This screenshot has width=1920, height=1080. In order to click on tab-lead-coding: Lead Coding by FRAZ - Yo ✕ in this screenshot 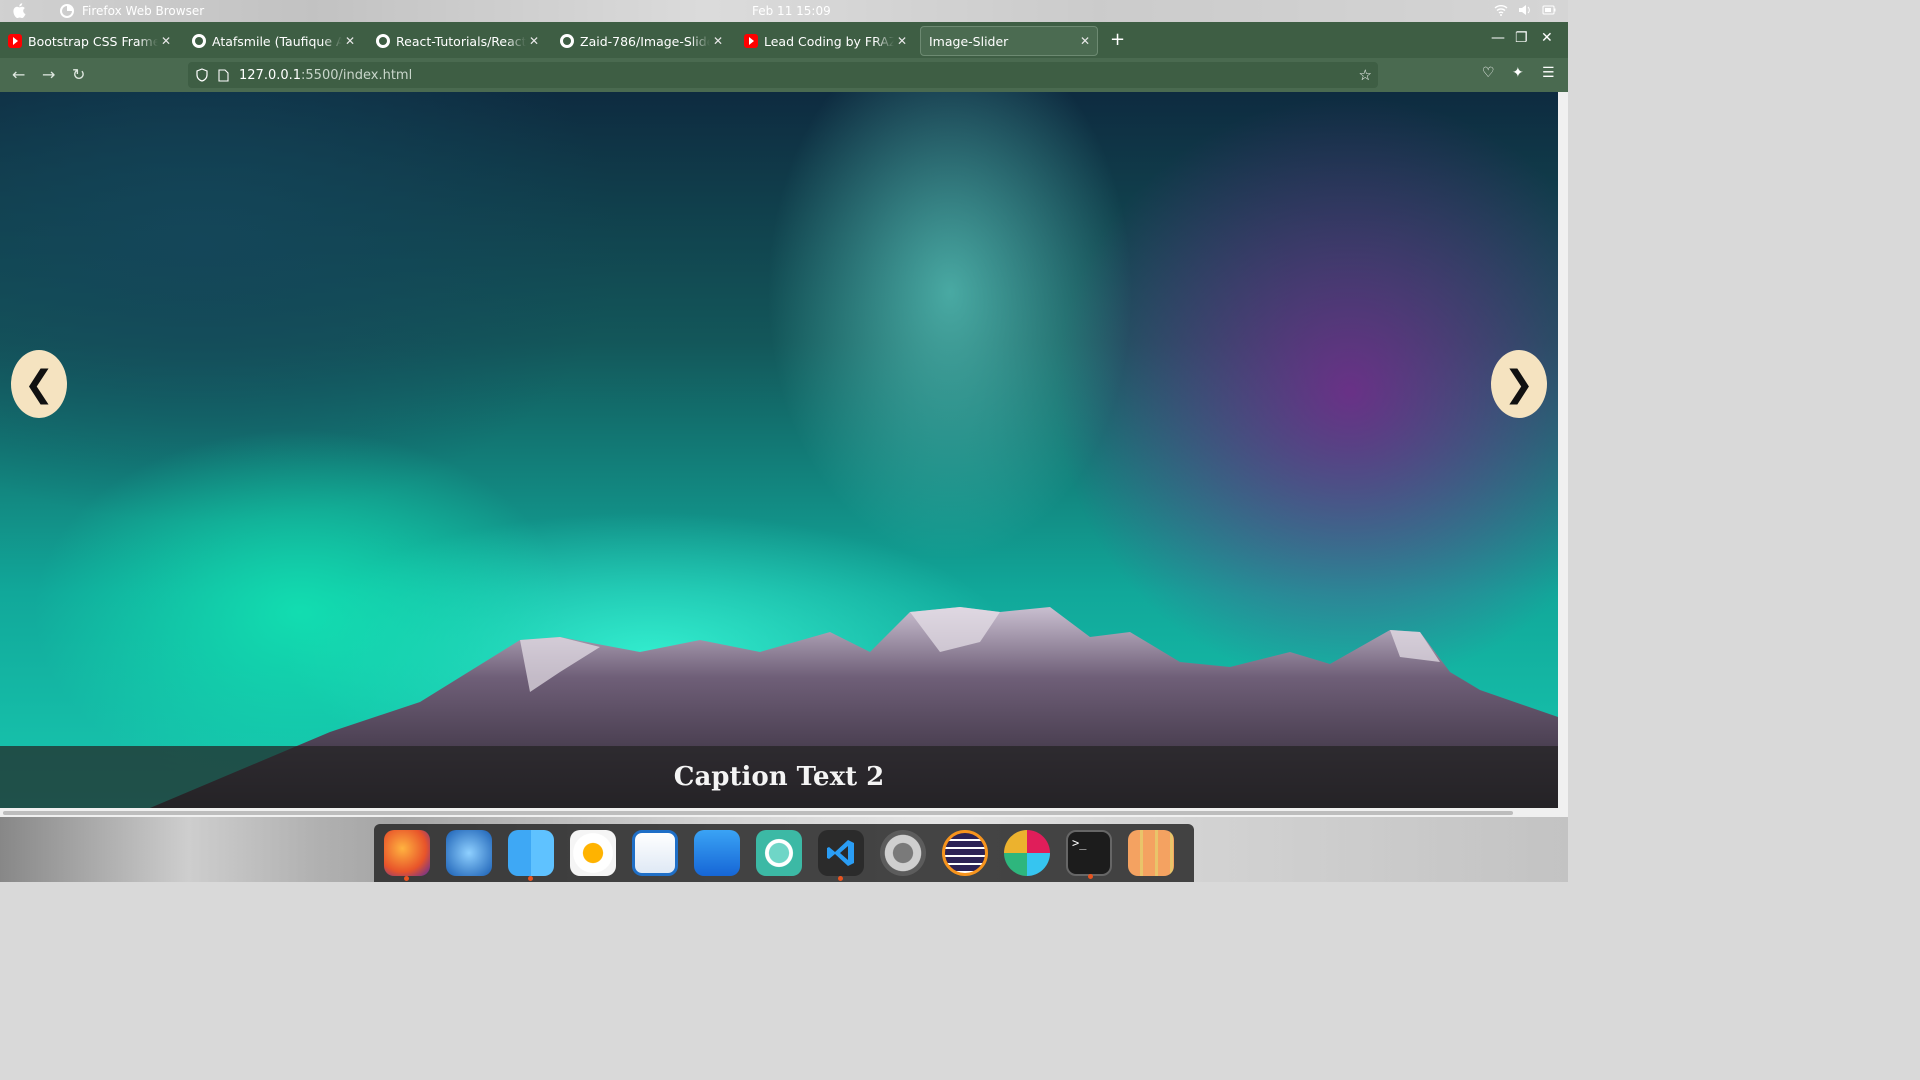, I will do `click(825, 41)`.